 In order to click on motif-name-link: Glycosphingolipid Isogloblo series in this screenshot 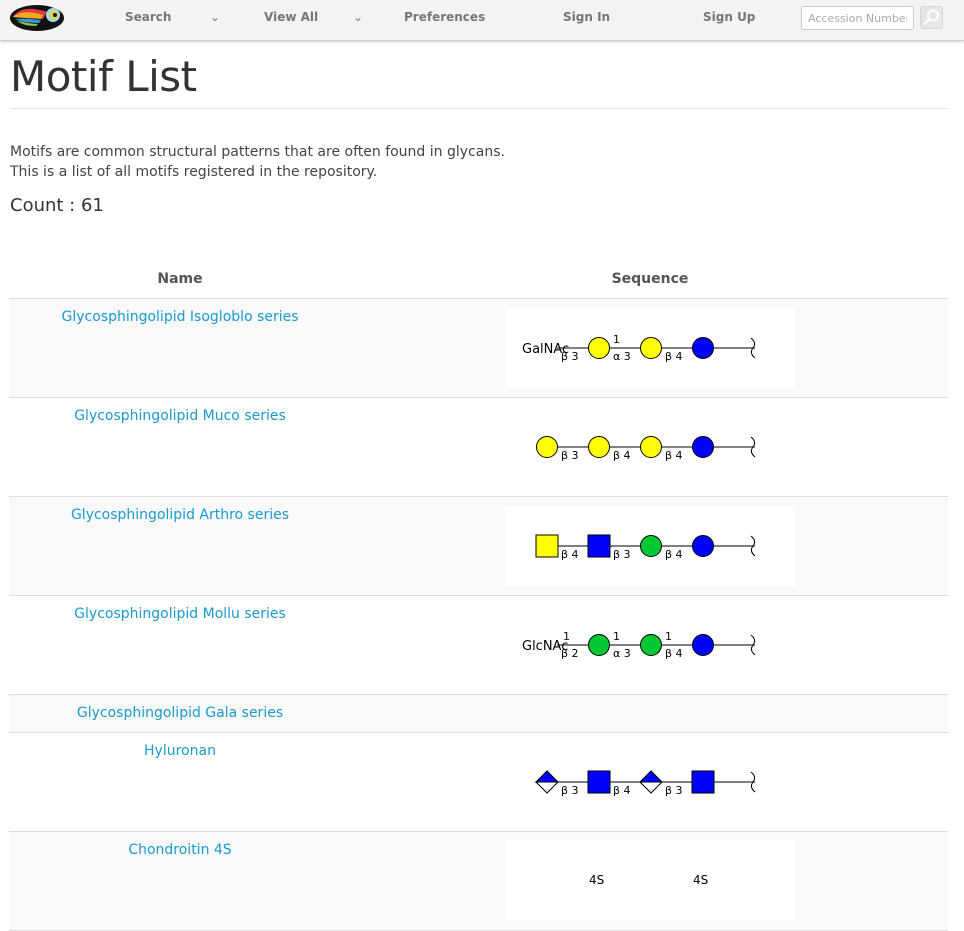, I will do `click(180, 317)`.